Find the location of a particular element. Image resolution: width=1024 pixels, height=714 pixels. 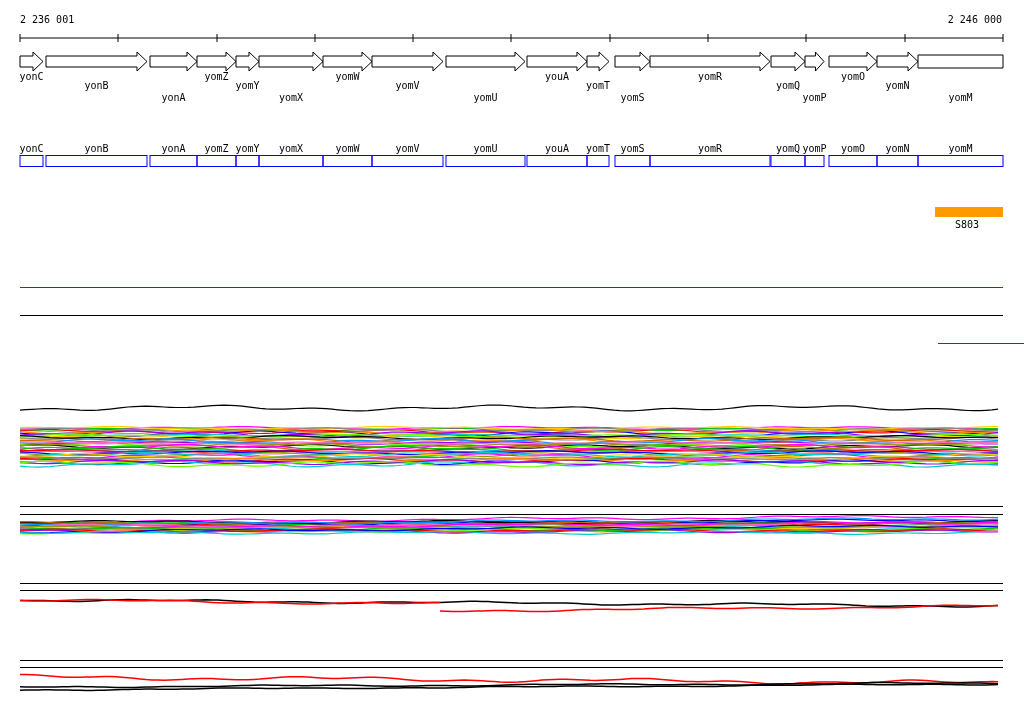

feature-label: S803 is located at coordinates (967, 224).